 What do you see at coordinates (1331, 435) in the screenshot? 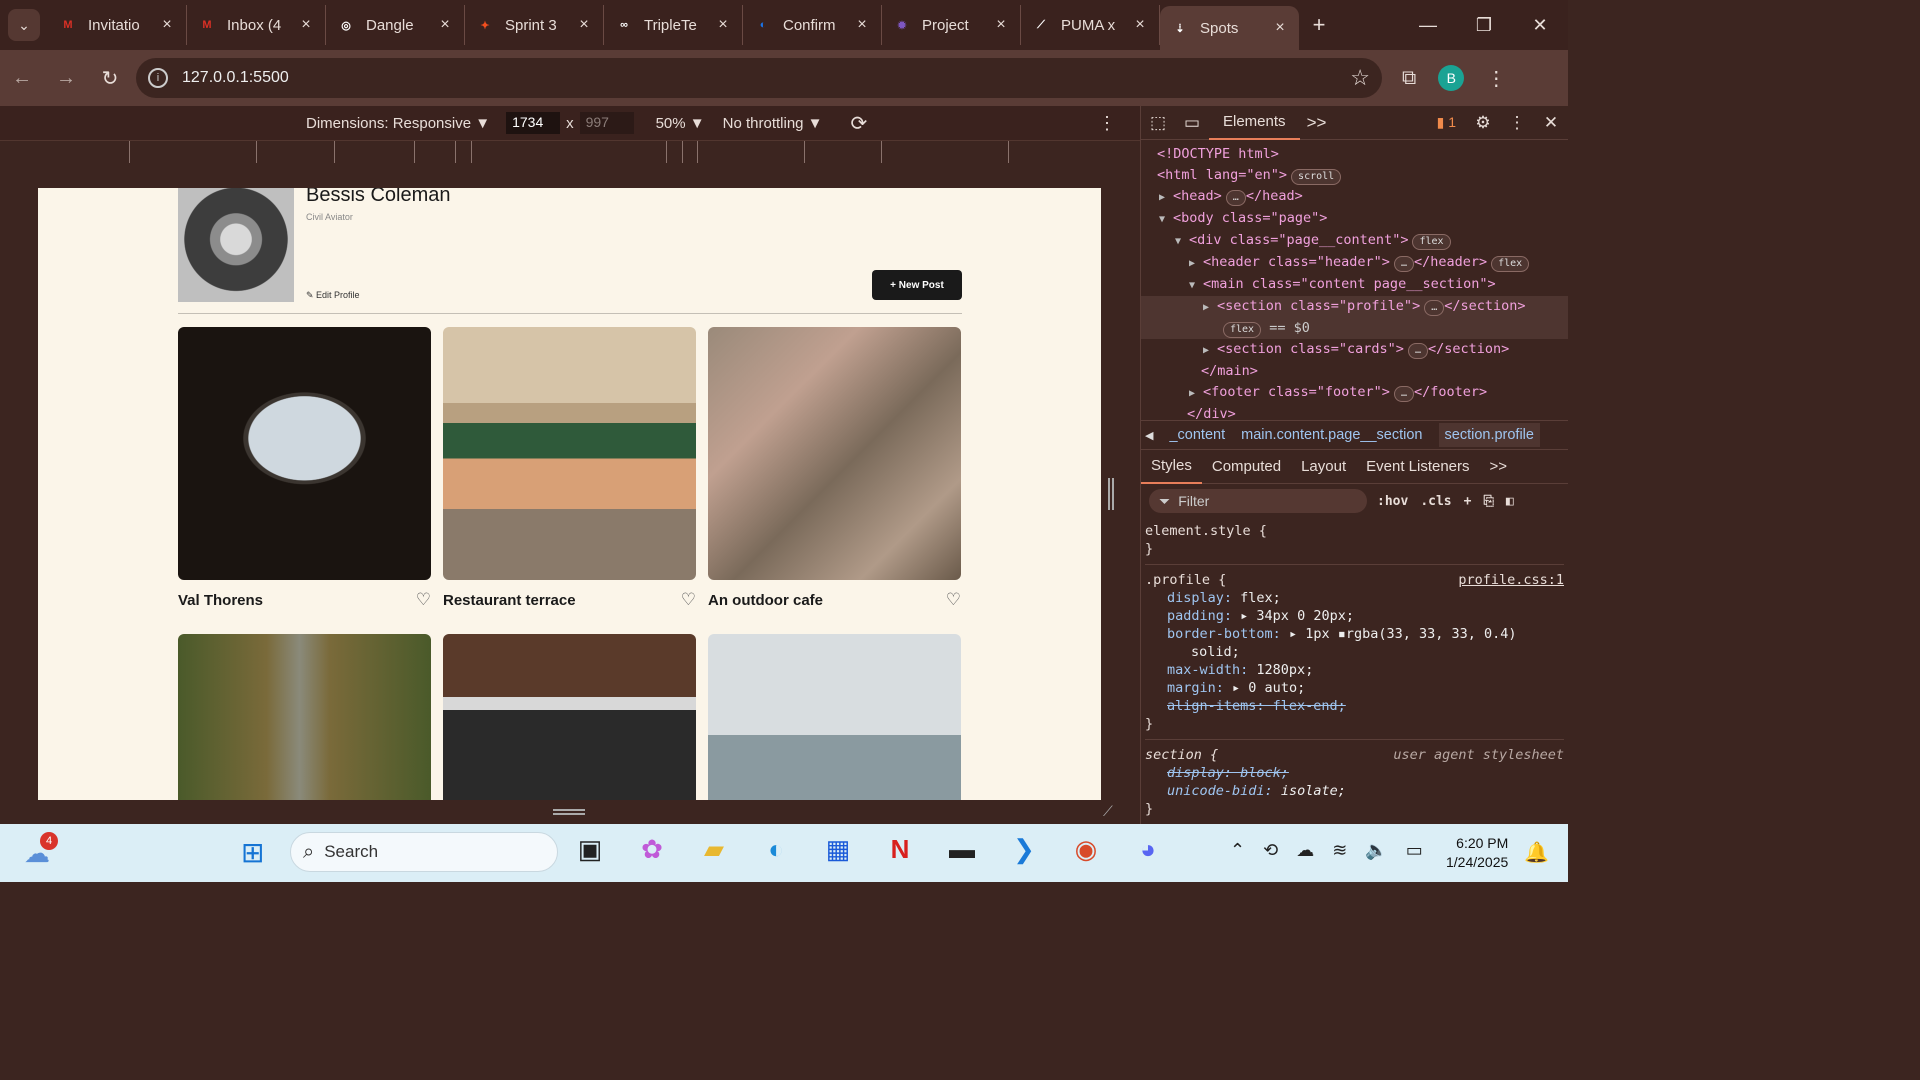
I see `breadcrumb-item: main.content.page__section` at bounding box center [1331, 435].